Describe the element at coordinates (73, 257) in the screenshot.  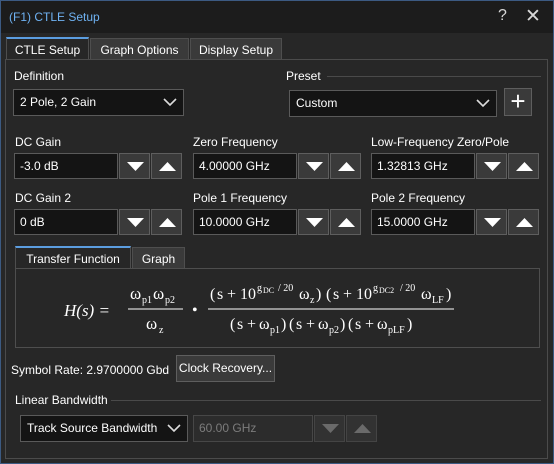
I see `tab-transfer-function: Transfer Function` at that location.